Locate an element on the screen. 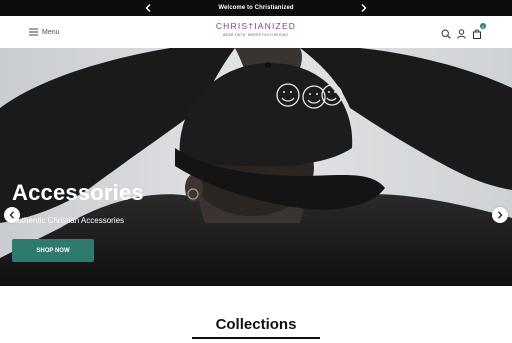 This screenshot has height=343, width=512. menu-button: Menu is located at coordinates (44, 32).